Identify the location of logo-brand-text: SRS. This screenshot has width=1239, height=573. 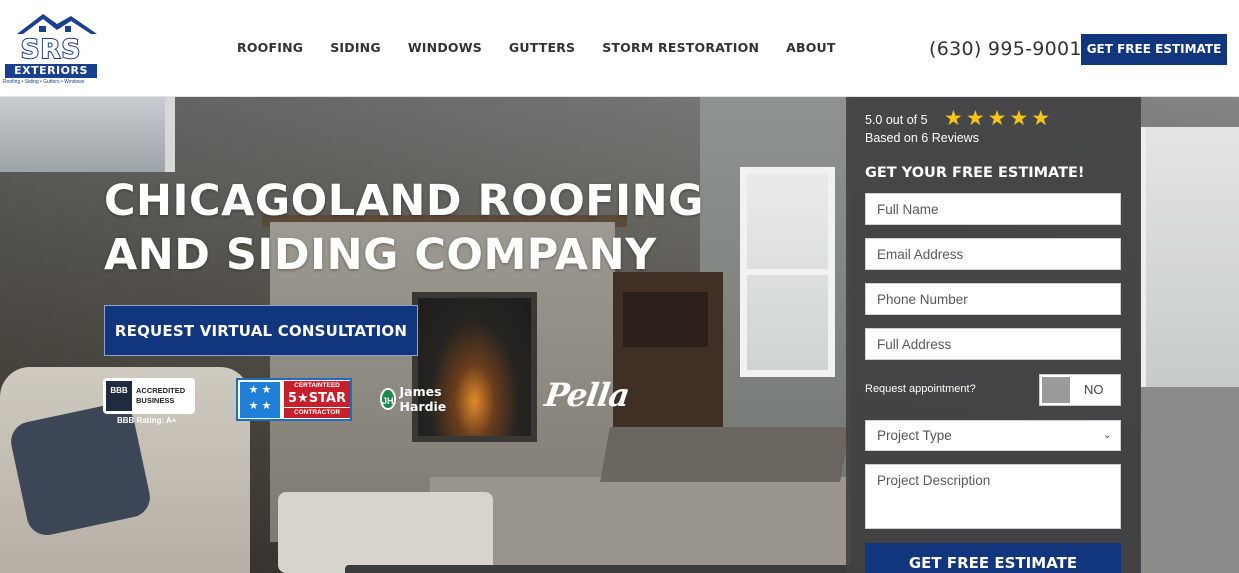
(51, 50).